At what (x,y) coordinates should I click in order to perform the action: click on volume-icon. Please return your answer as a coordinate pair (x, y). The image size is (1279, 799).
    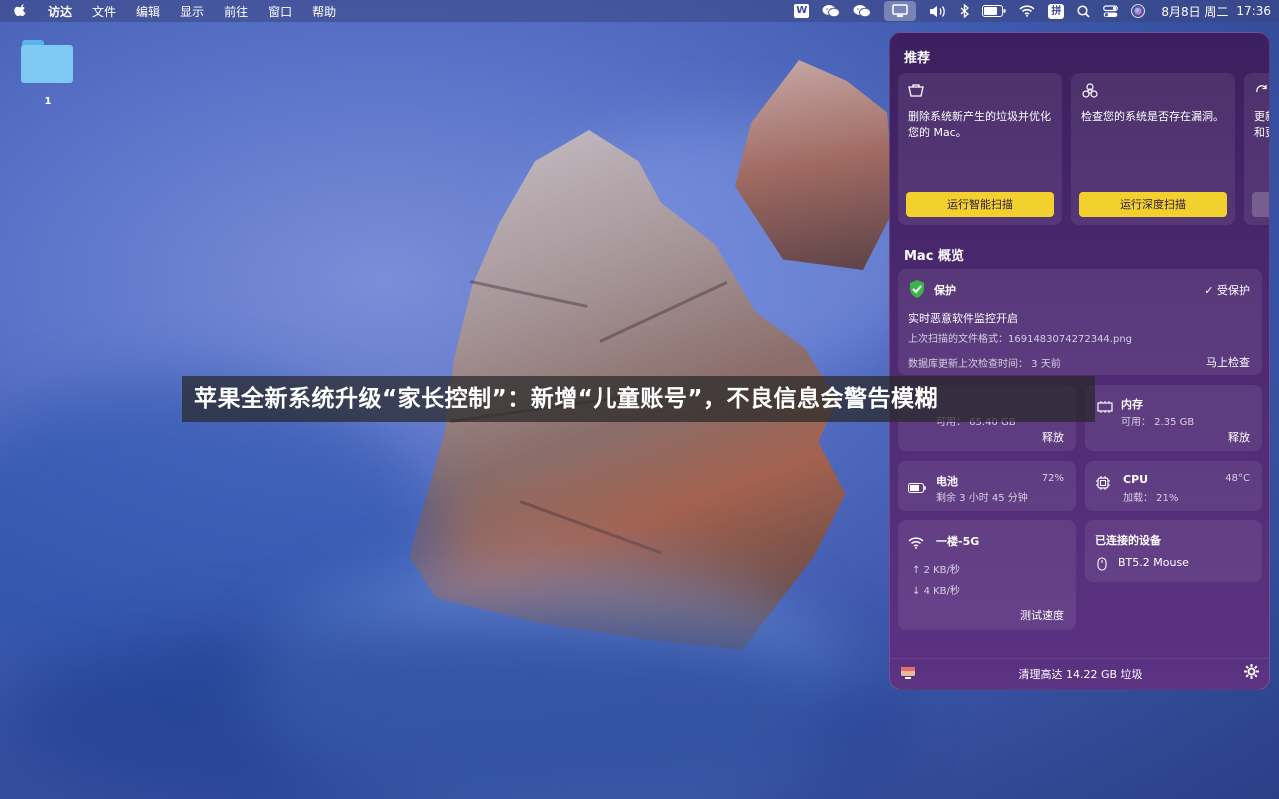
    Looking at the image, I should click on (938, 11).